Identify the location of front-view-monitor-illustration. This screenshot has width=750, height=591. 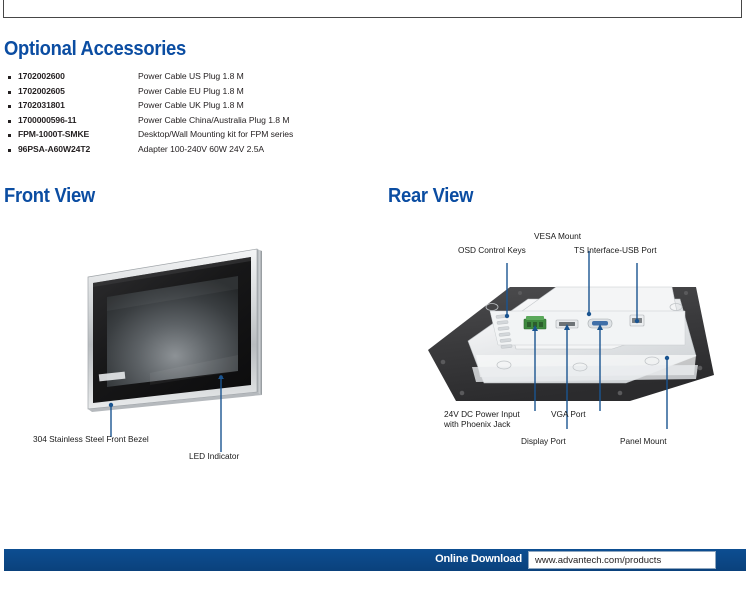
(174, 350).